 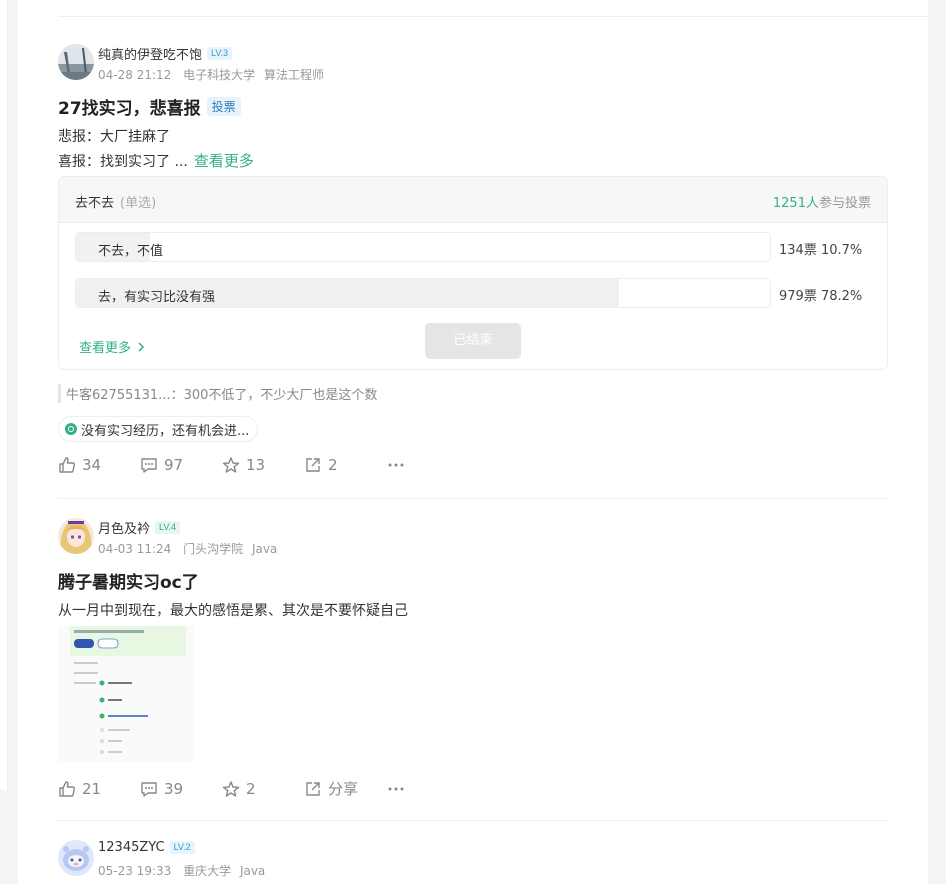 I want to click on username-text: 月色及衿, so click(x=124, y=527).